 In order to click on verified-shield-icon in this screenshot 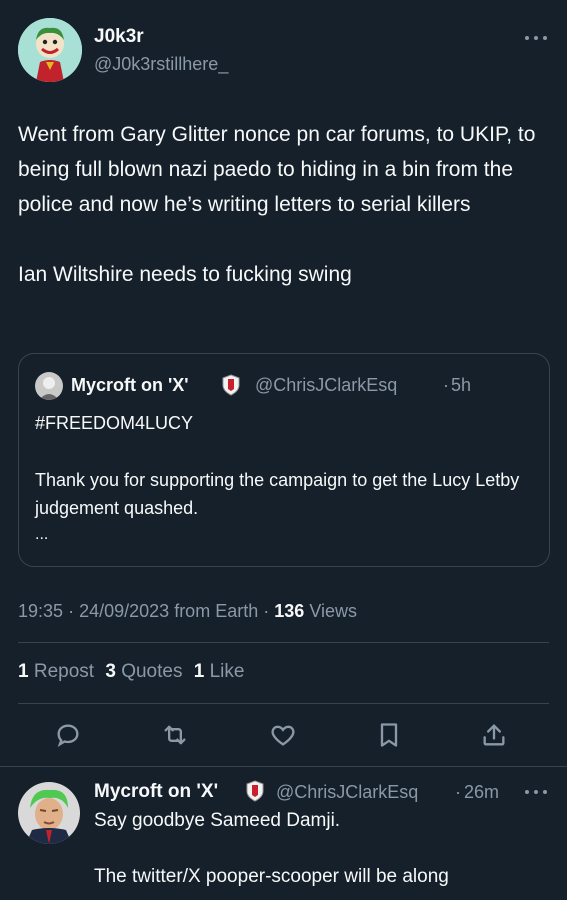, I will do `click(231, 385)`.